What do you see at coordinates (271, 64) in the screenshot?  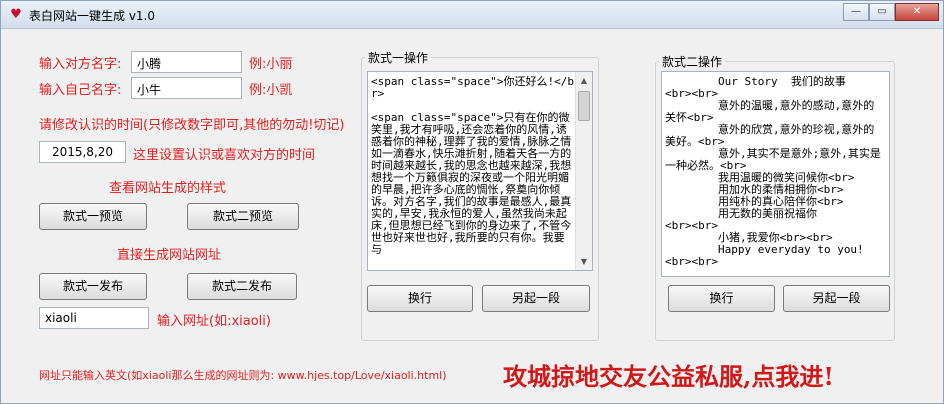 I see `partner-name-example: 例:小丽` at bounding box center [271, 64].